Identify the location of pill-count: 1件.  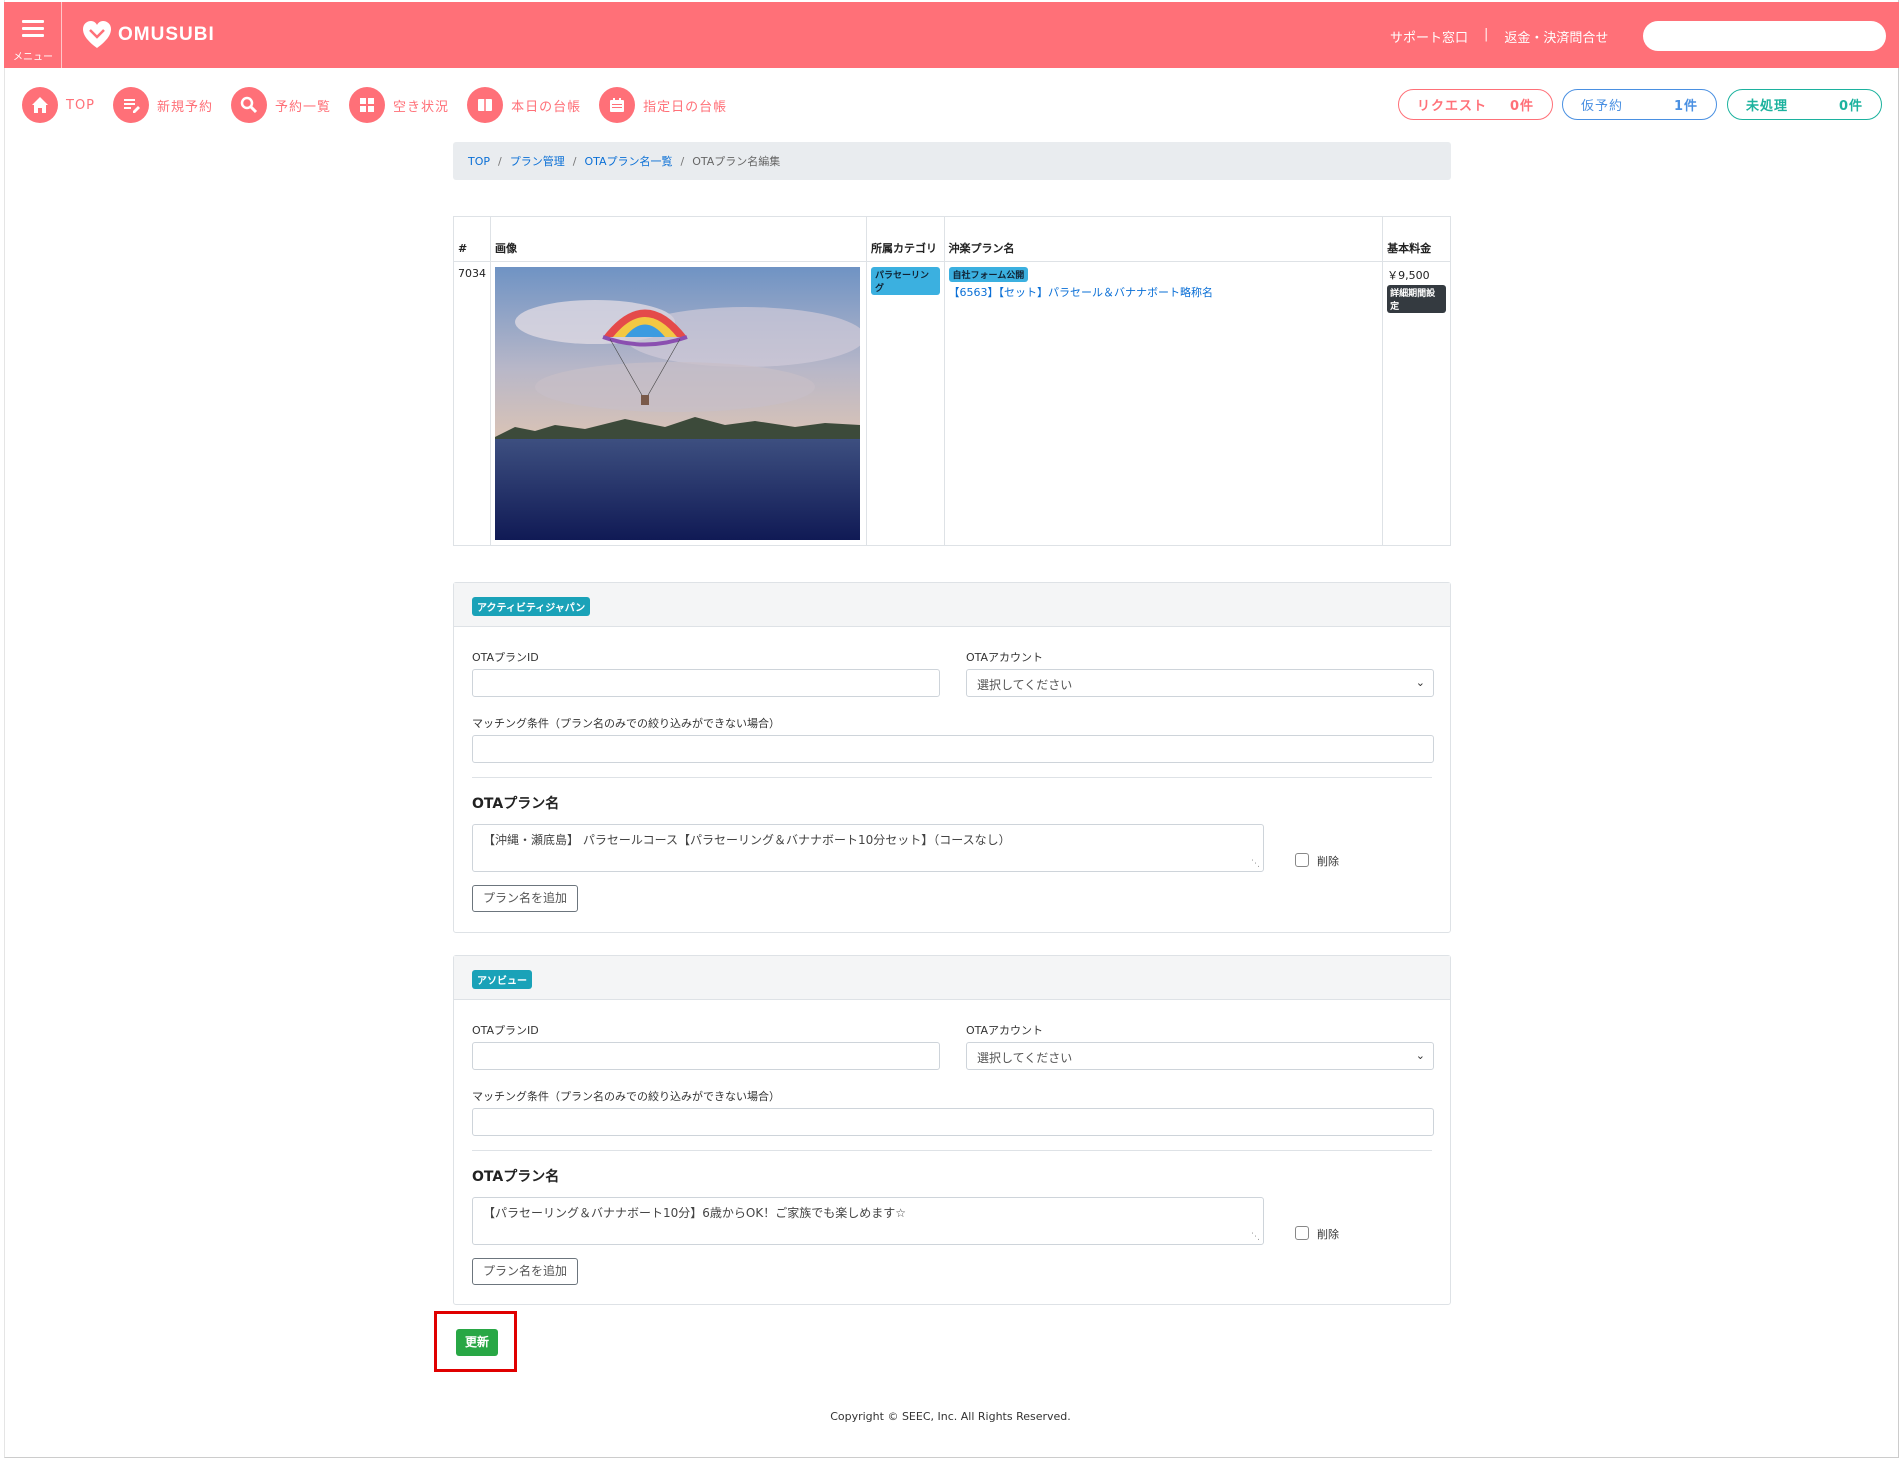
(1685, 106).